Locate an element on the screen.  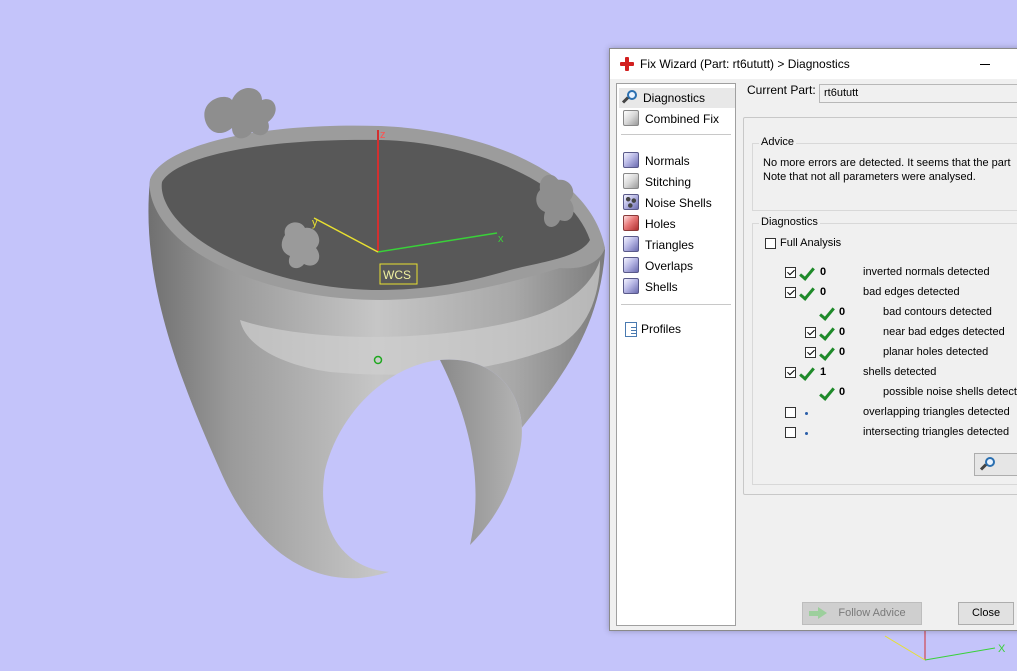
nav-item-normals: Normals is located at coordinates (677, 161).